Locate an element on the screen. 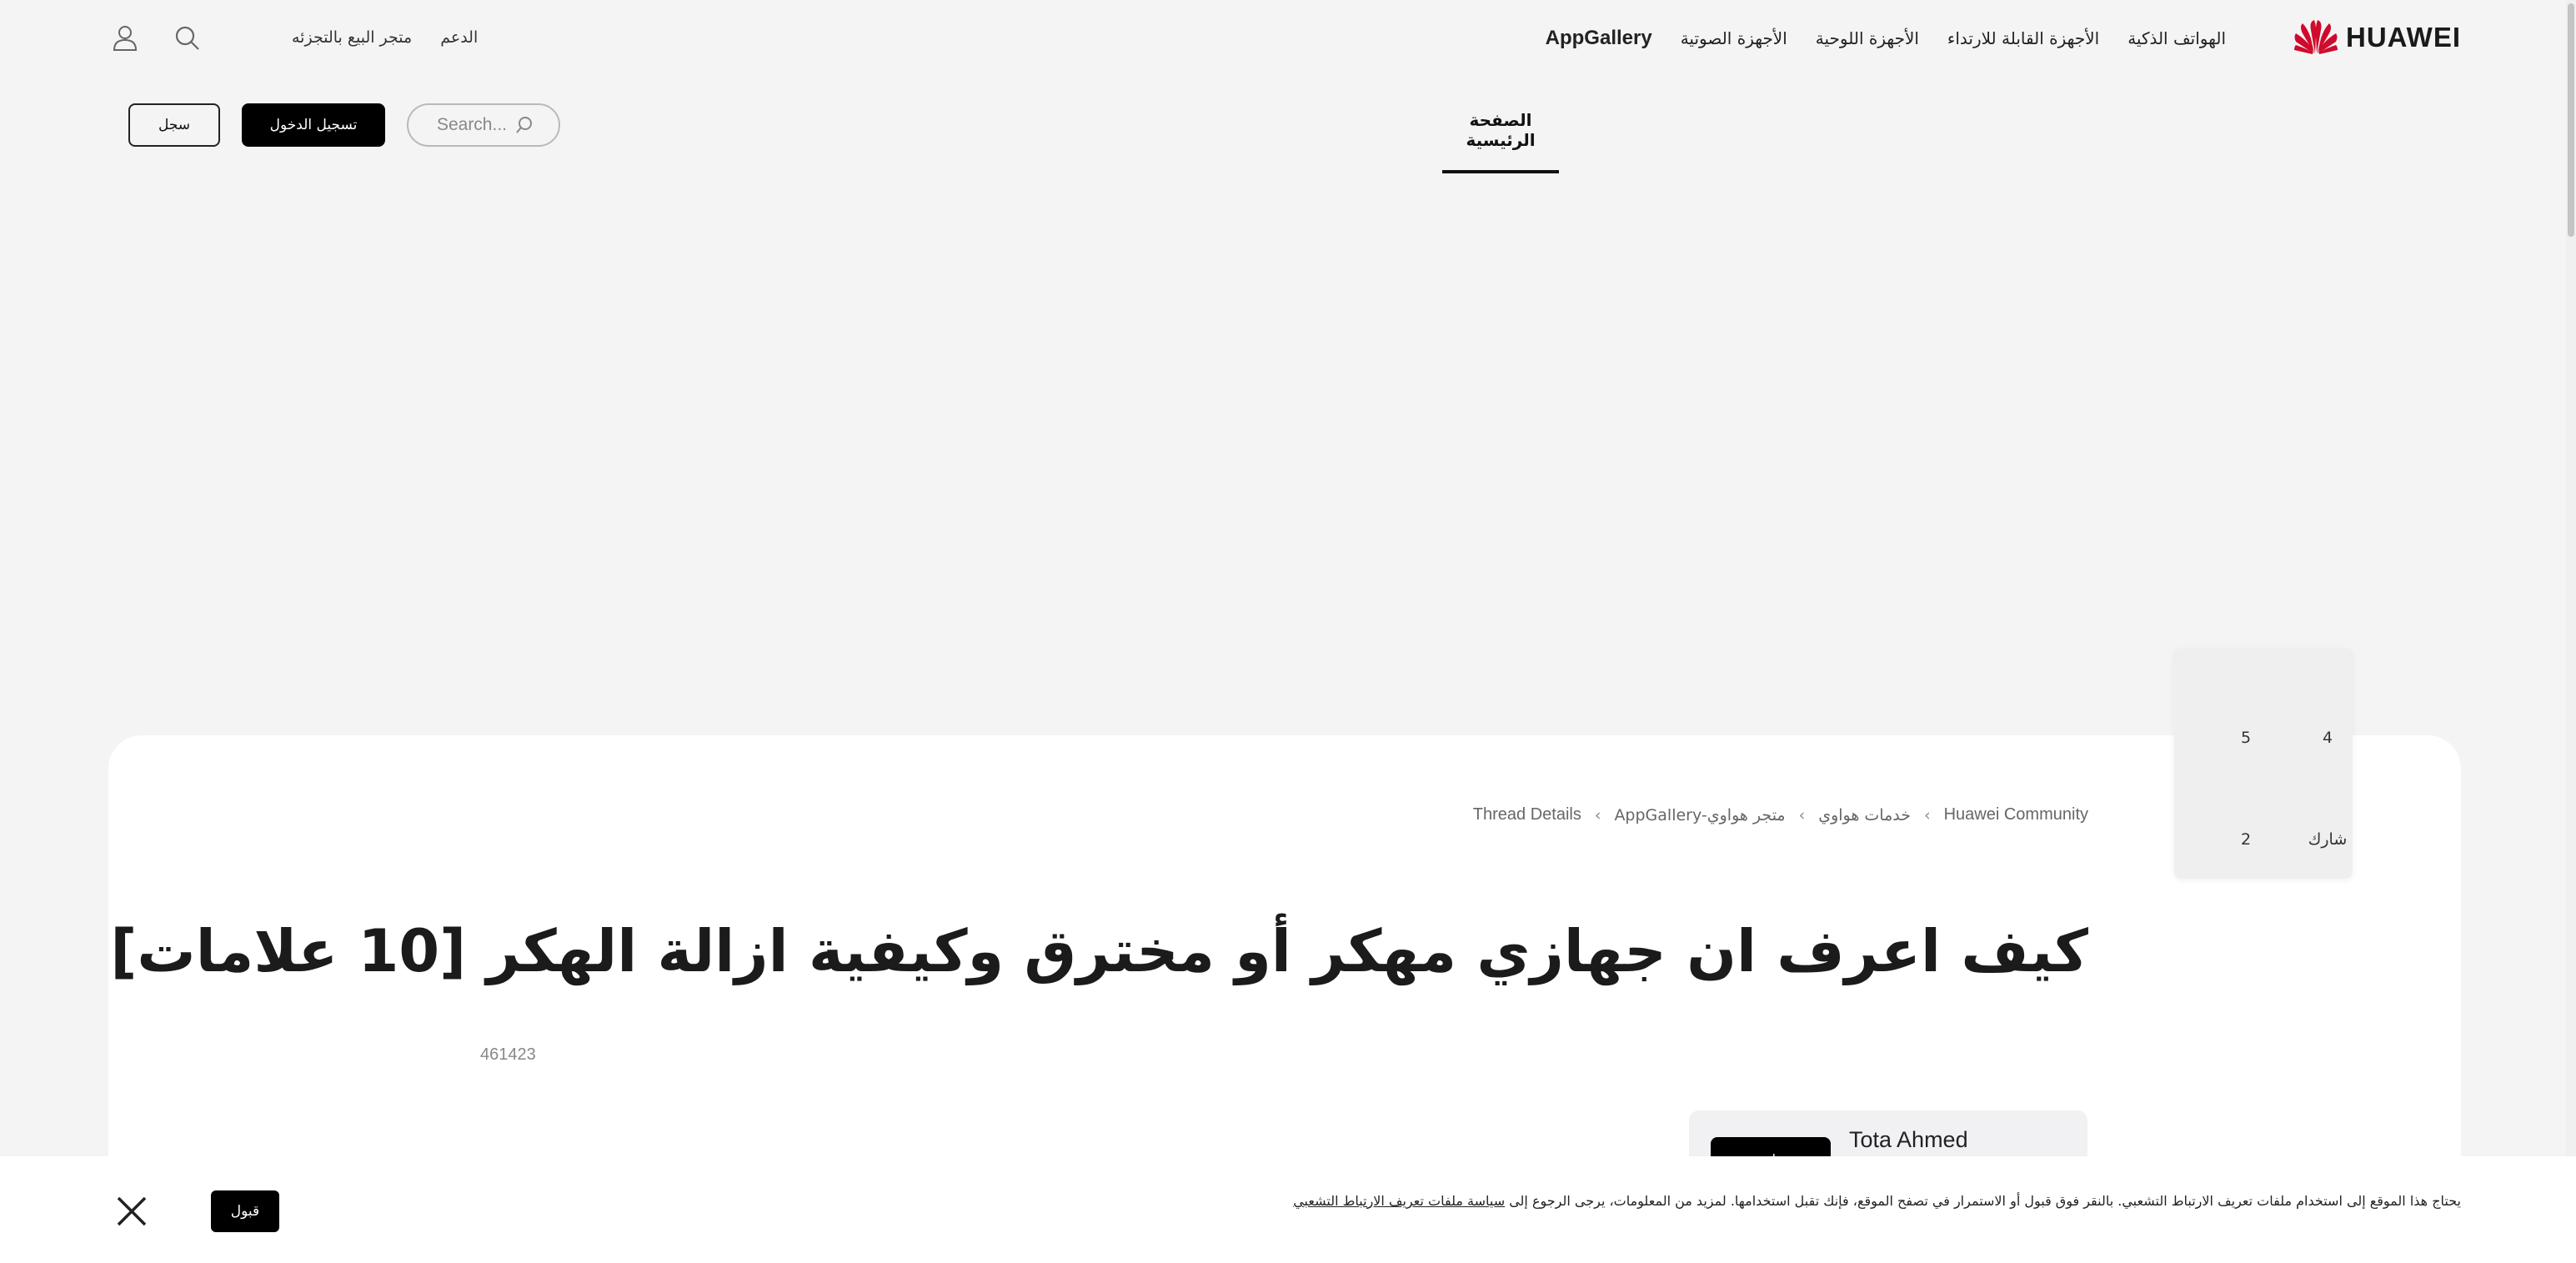 This screenshot has height=1263, width=2576. nav-smartphones: الهواتف الذكية is located at coordinates (2176, 38).